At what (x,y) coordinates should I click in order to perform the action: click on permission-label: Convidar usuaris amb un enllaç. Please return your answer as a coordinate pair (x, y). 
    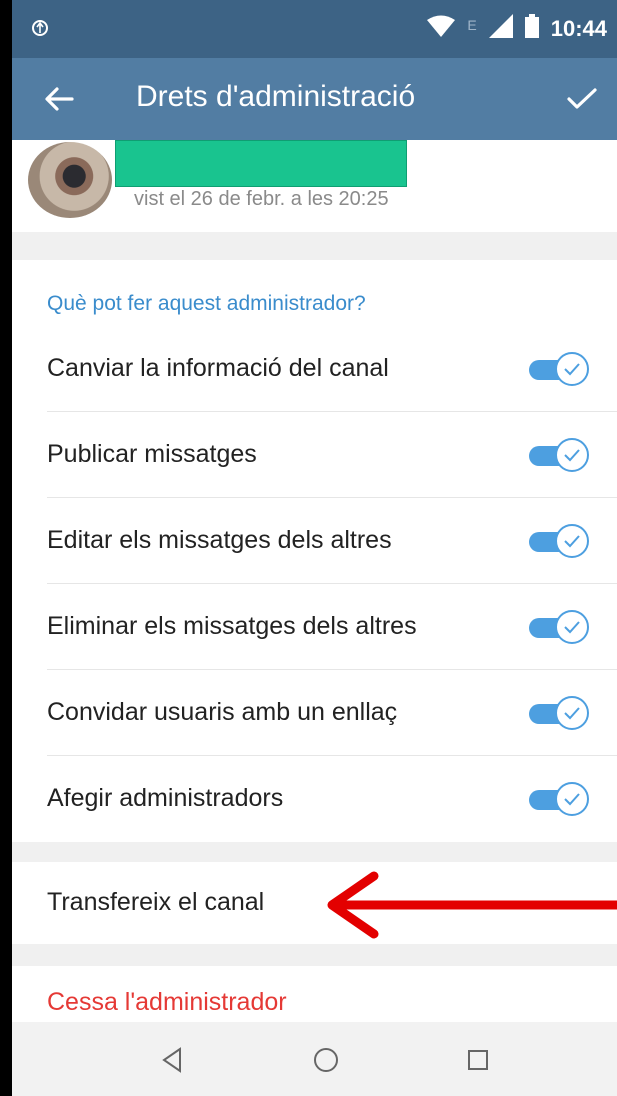
    Looking at the image, I should click on (222, 712).